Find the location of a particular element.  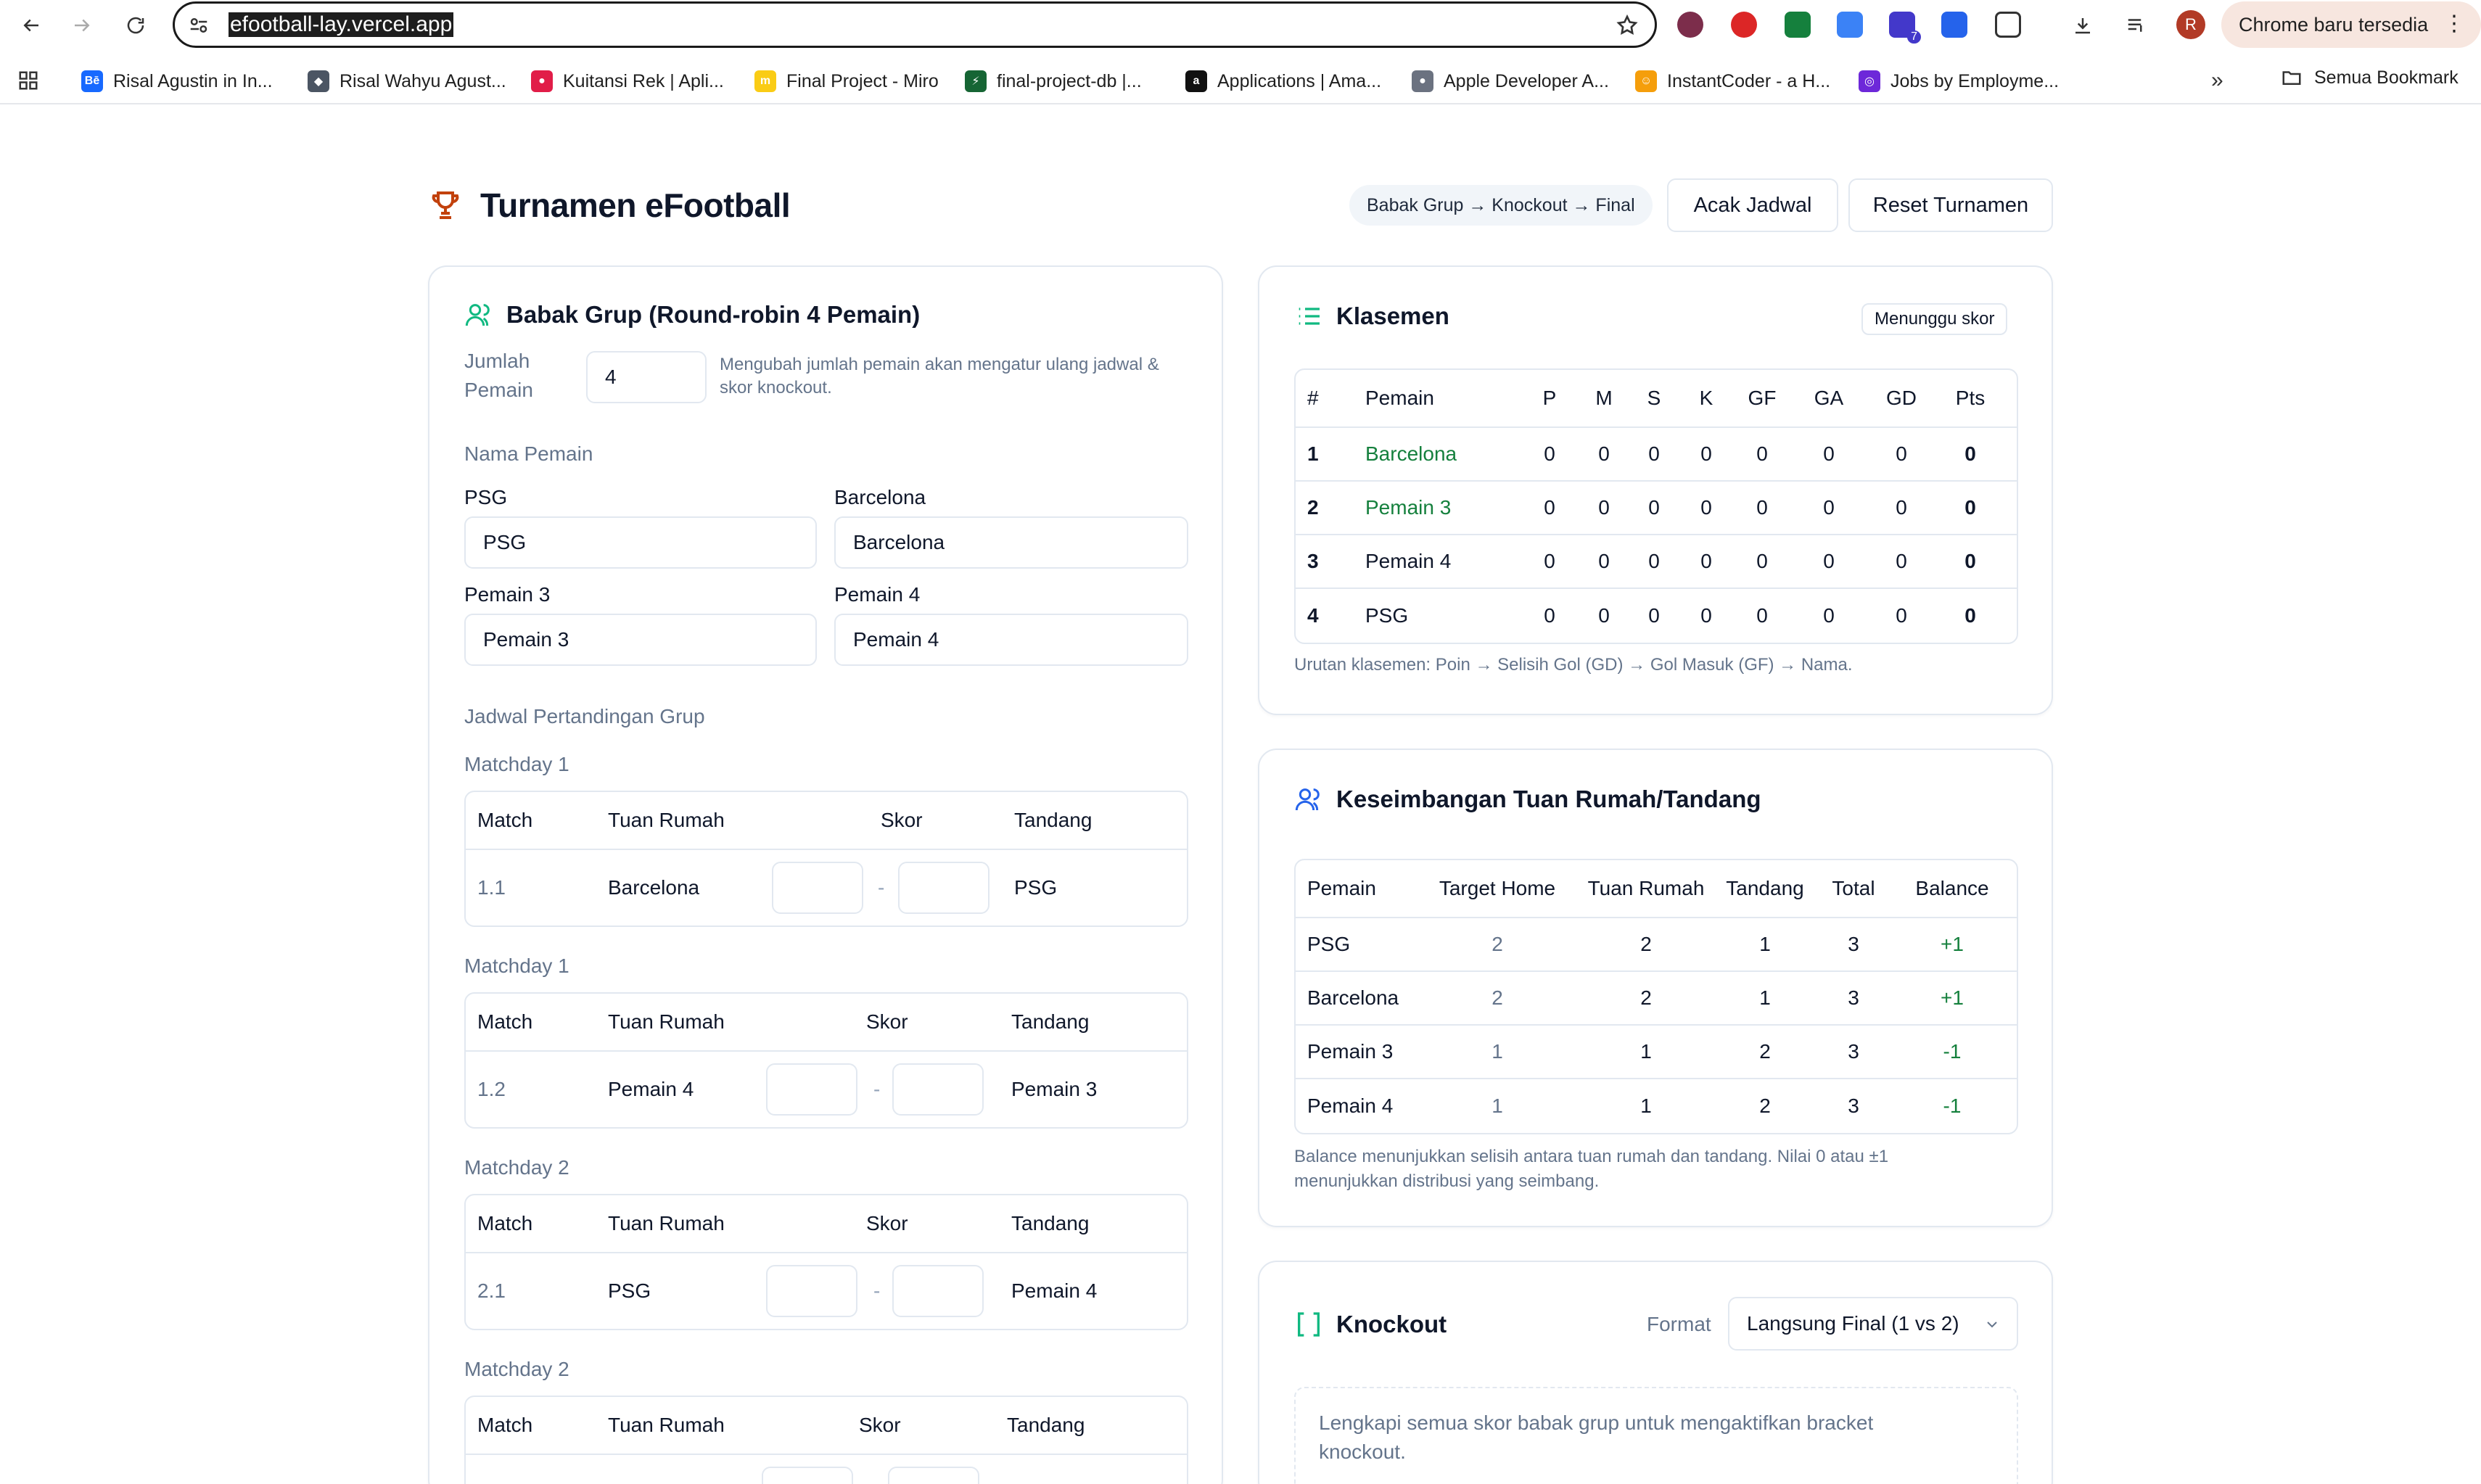

balance-col-header: Pemain is located at coordinates (1341, 888).